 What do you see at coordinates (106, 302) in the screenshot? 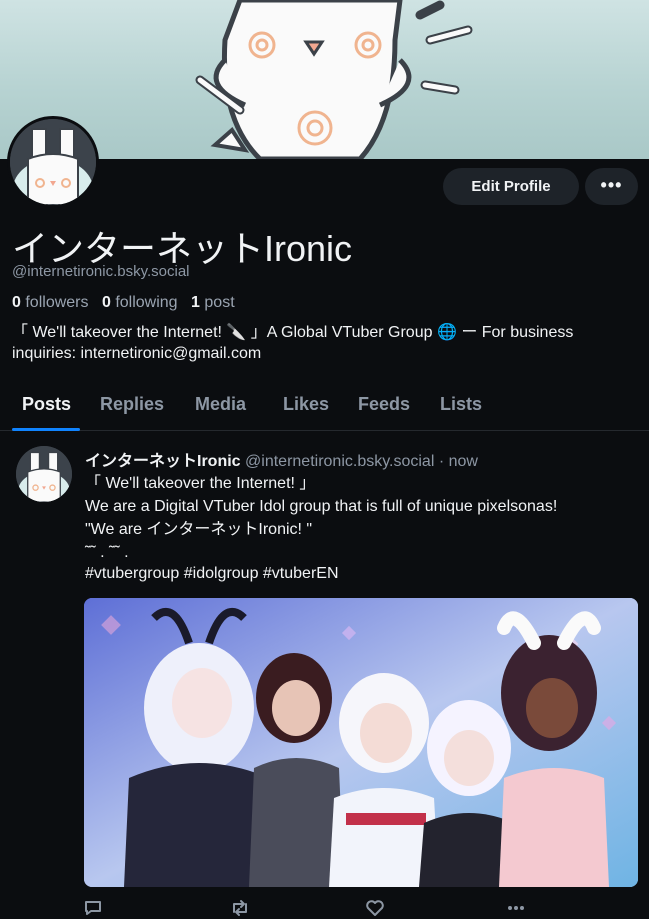
I see `following-count: 0` at bounding box center [106, 302].